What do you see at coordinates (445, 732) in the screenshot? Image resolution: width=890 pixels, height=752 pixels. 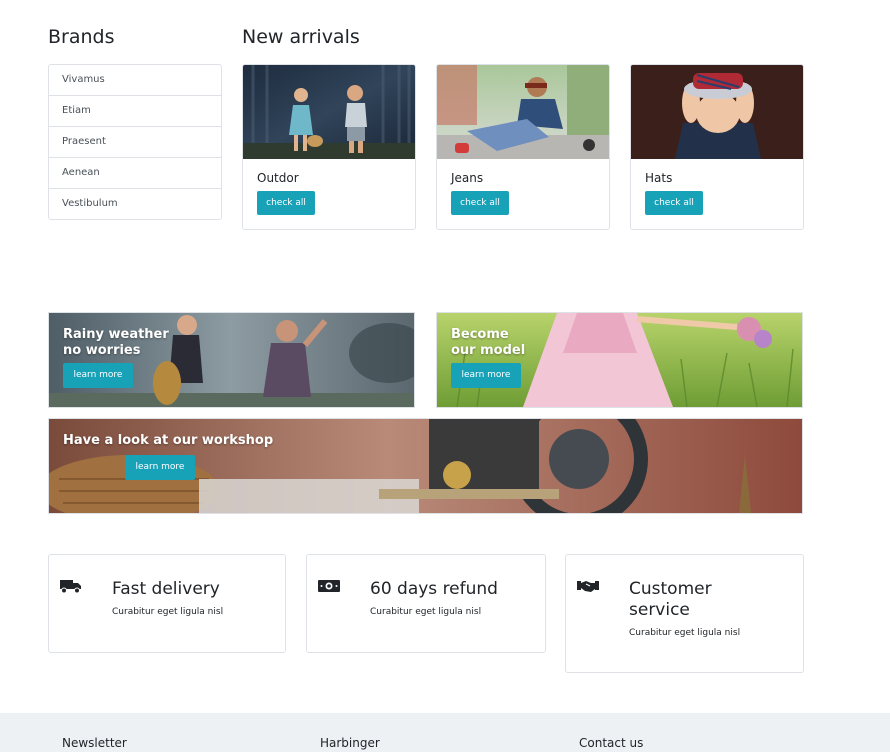 I see `footer: Newsletter Harbinger Contact us` at bounding box center [445, 732].